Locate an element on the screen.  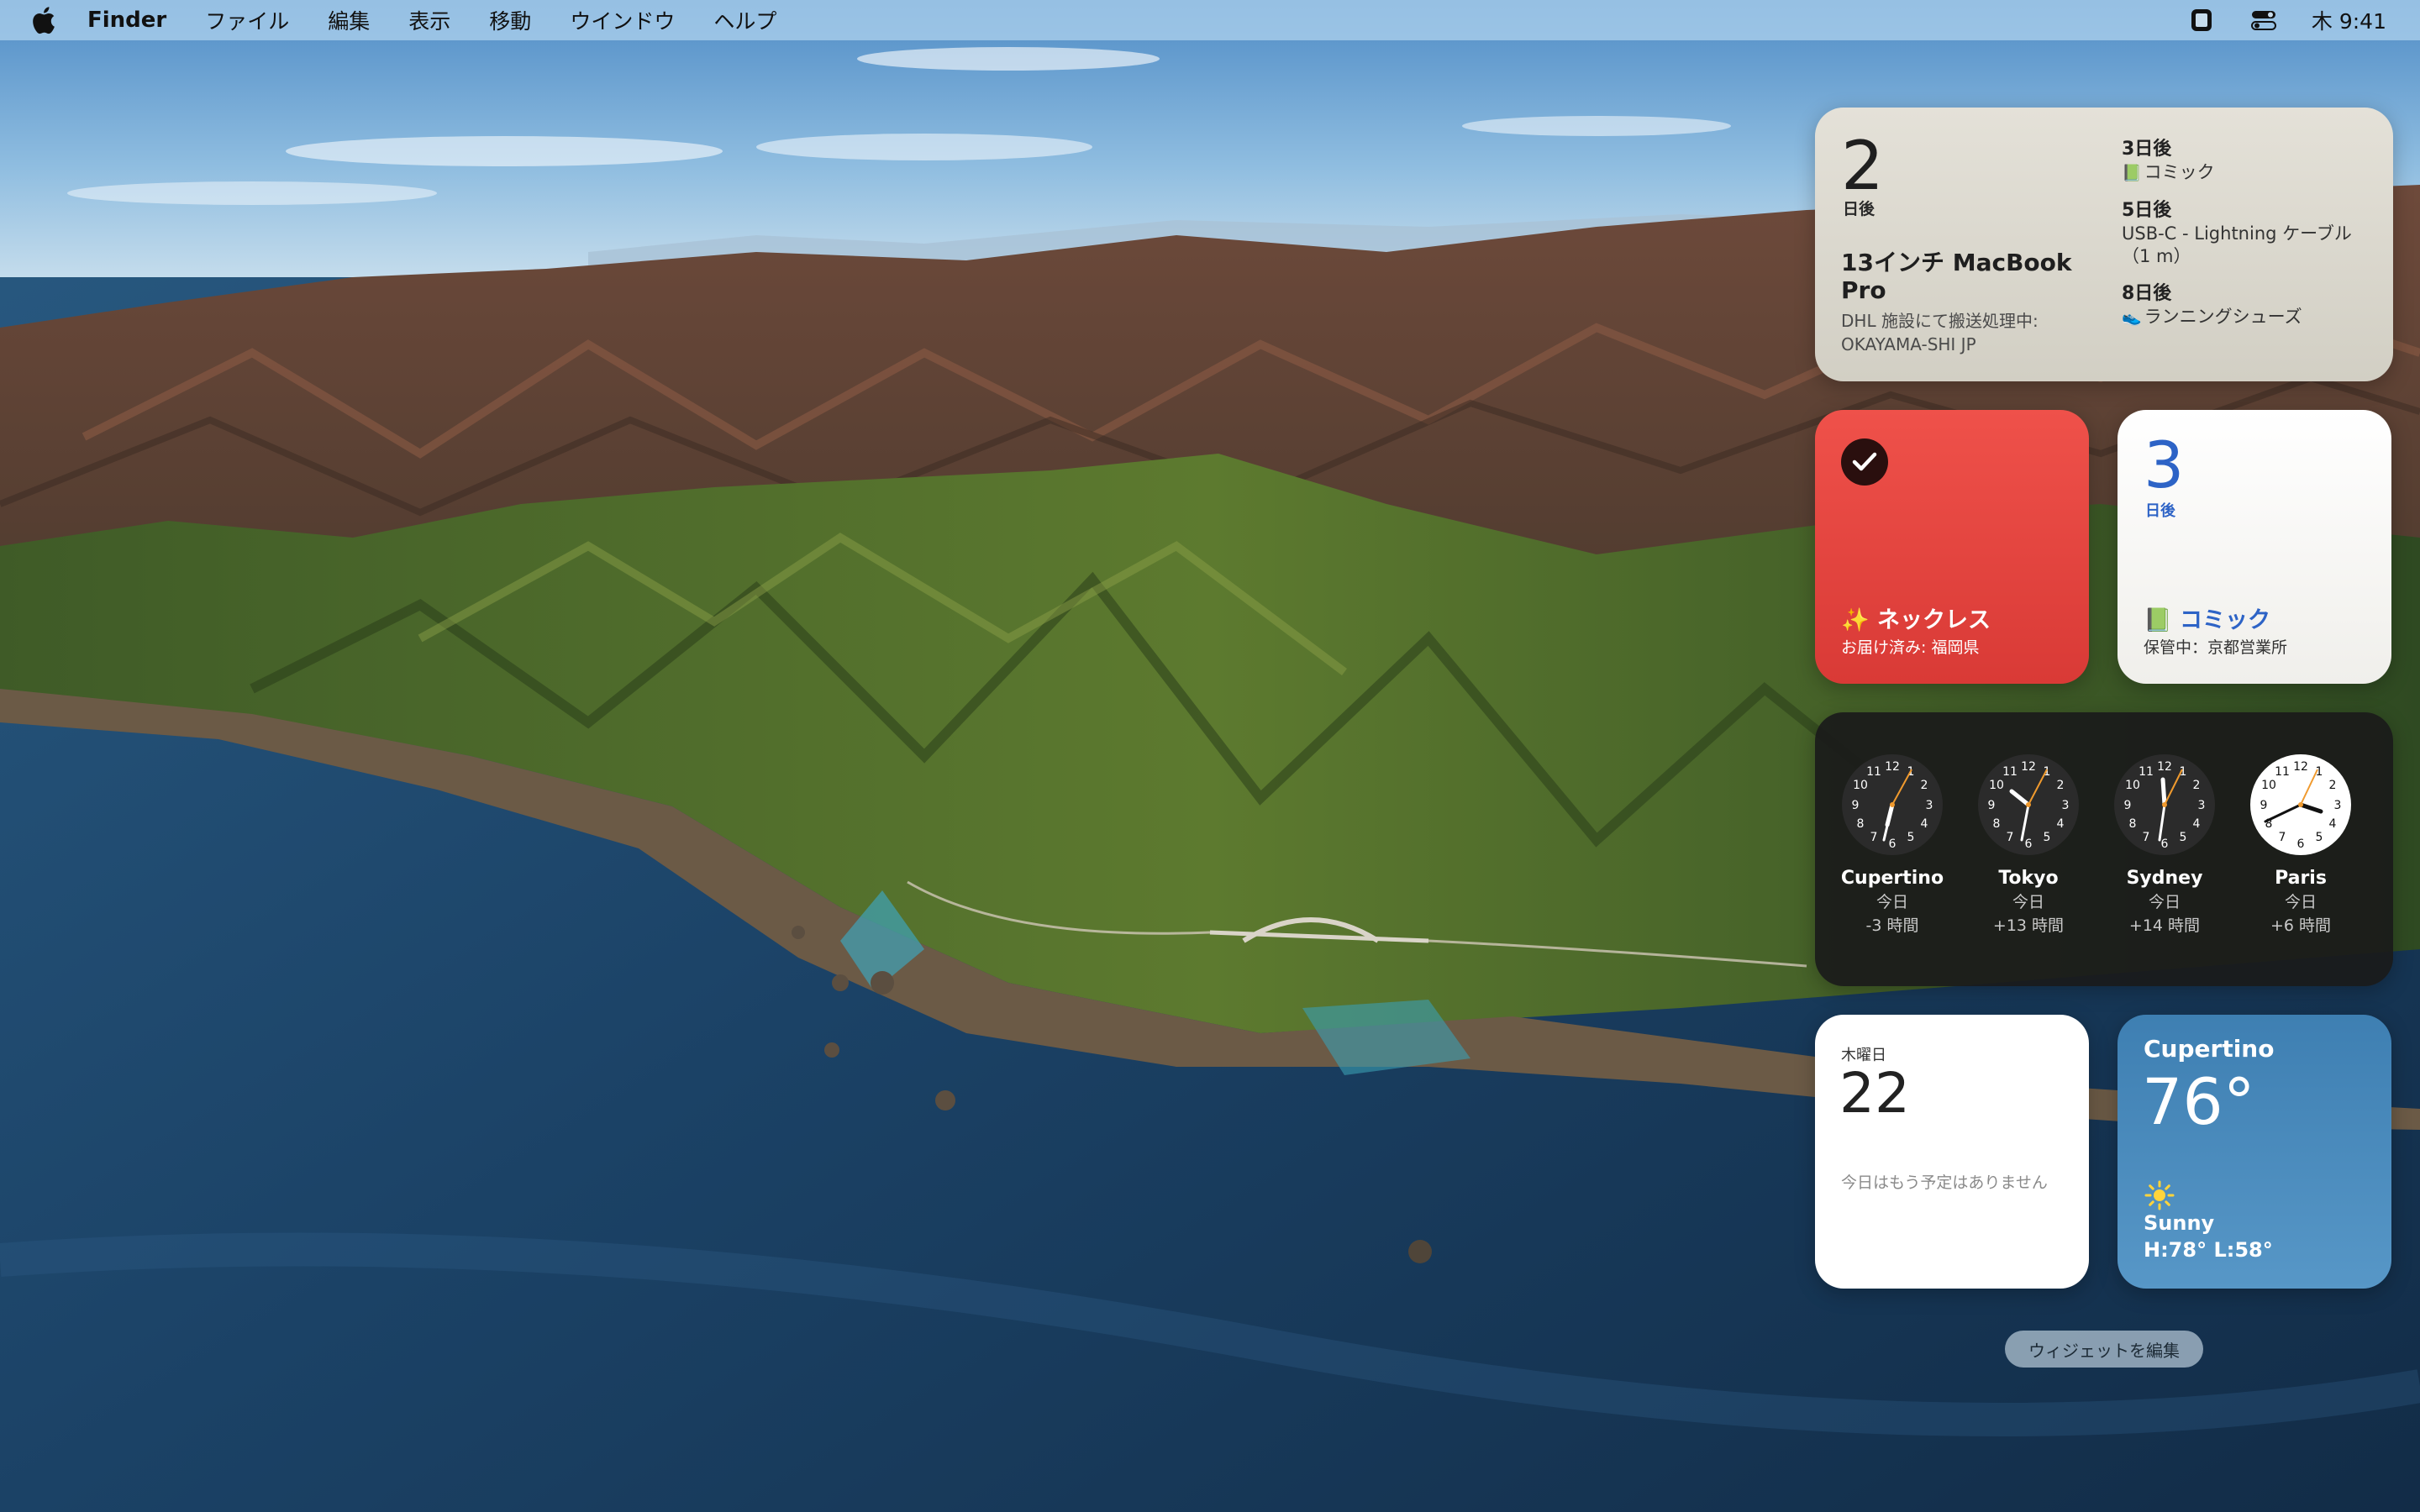
weather-temperature: 76° is located at coordinates (2198, 1101).